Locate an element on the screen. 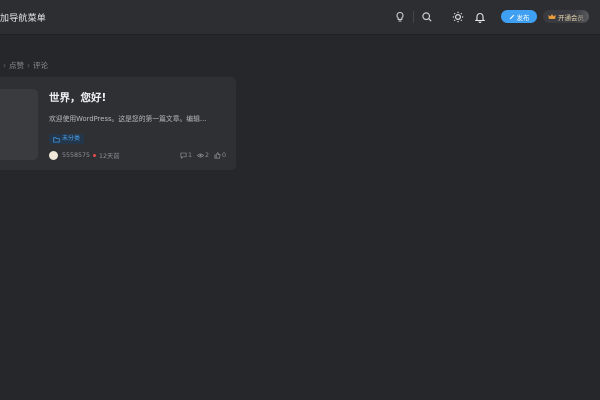 This screenshot has width=600, height=400. category-tag: 未分类 is located at coordinates (67, 139).